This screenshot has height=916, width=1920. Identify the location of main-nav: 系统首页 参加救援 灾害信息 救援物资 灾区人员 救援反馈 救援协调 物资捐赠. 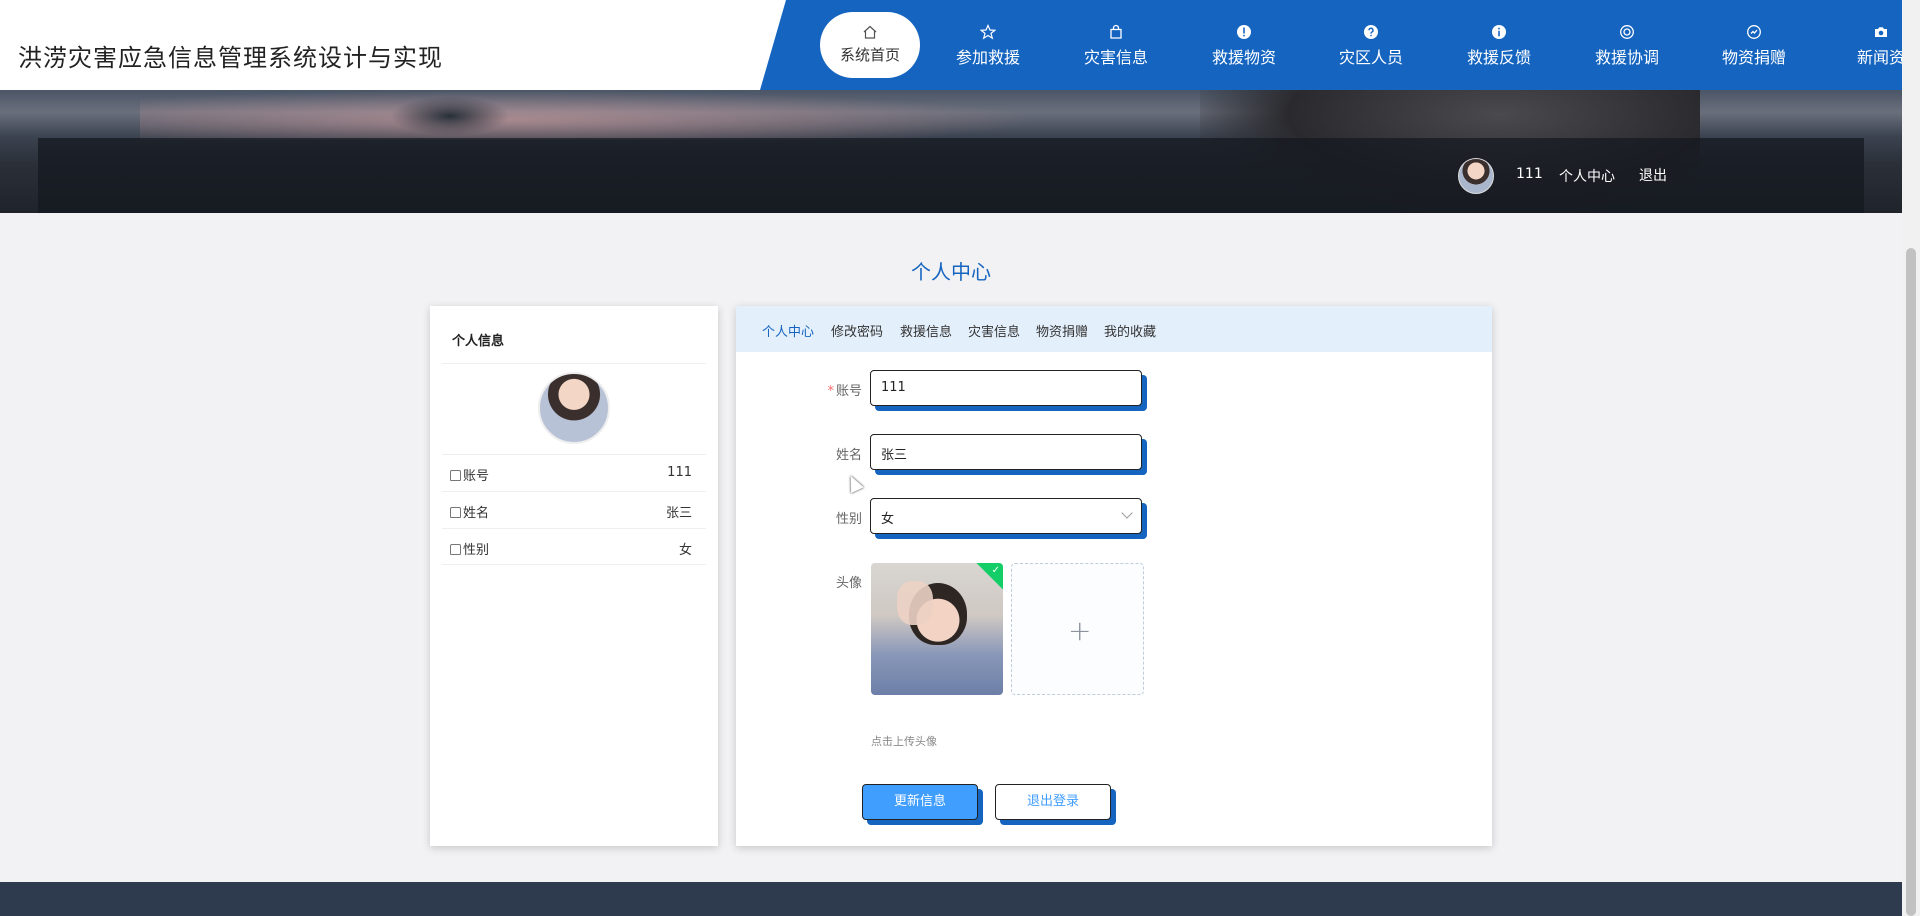
(1331, 45).